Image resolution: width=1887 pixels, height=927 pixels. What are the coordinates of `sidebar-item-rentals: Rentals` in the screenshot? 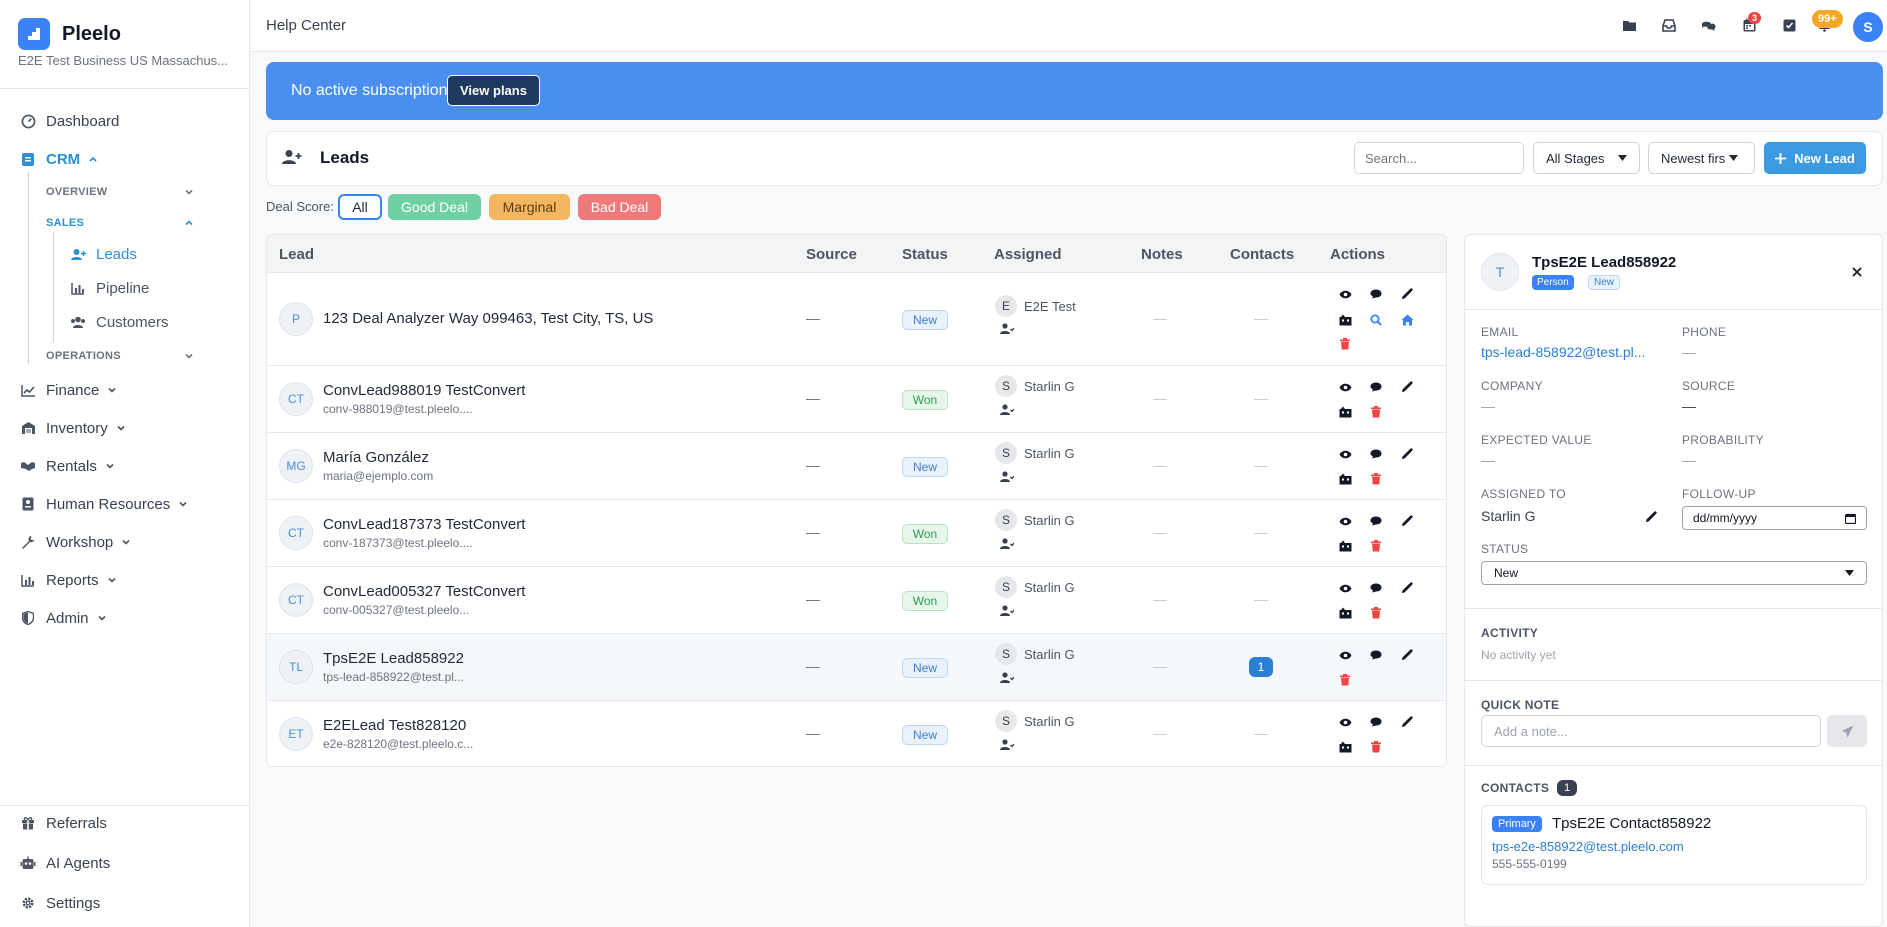 It's located at (66, 466).